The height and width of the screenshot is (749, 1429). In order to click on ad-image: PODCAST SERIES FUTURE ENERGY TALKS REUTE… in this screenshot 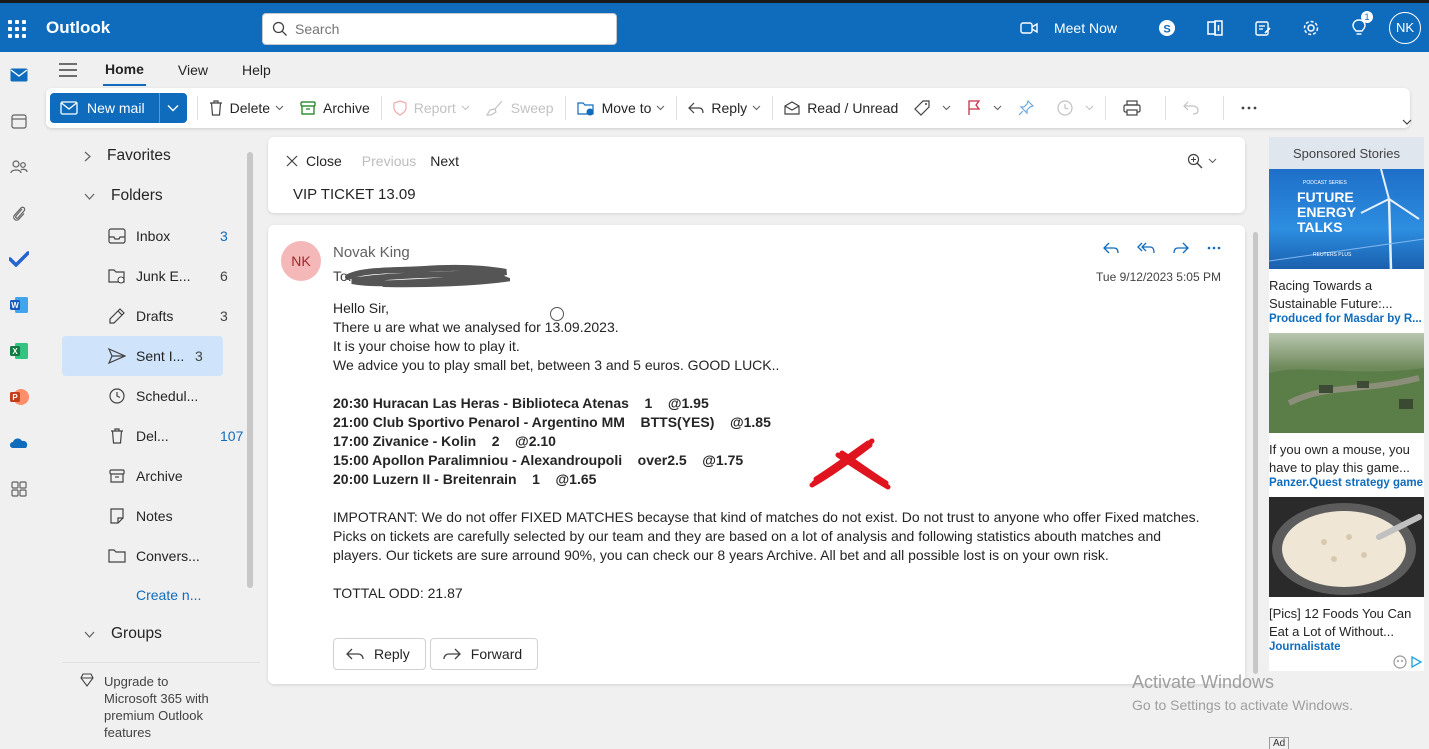, I will do `click(1346, 219)`.